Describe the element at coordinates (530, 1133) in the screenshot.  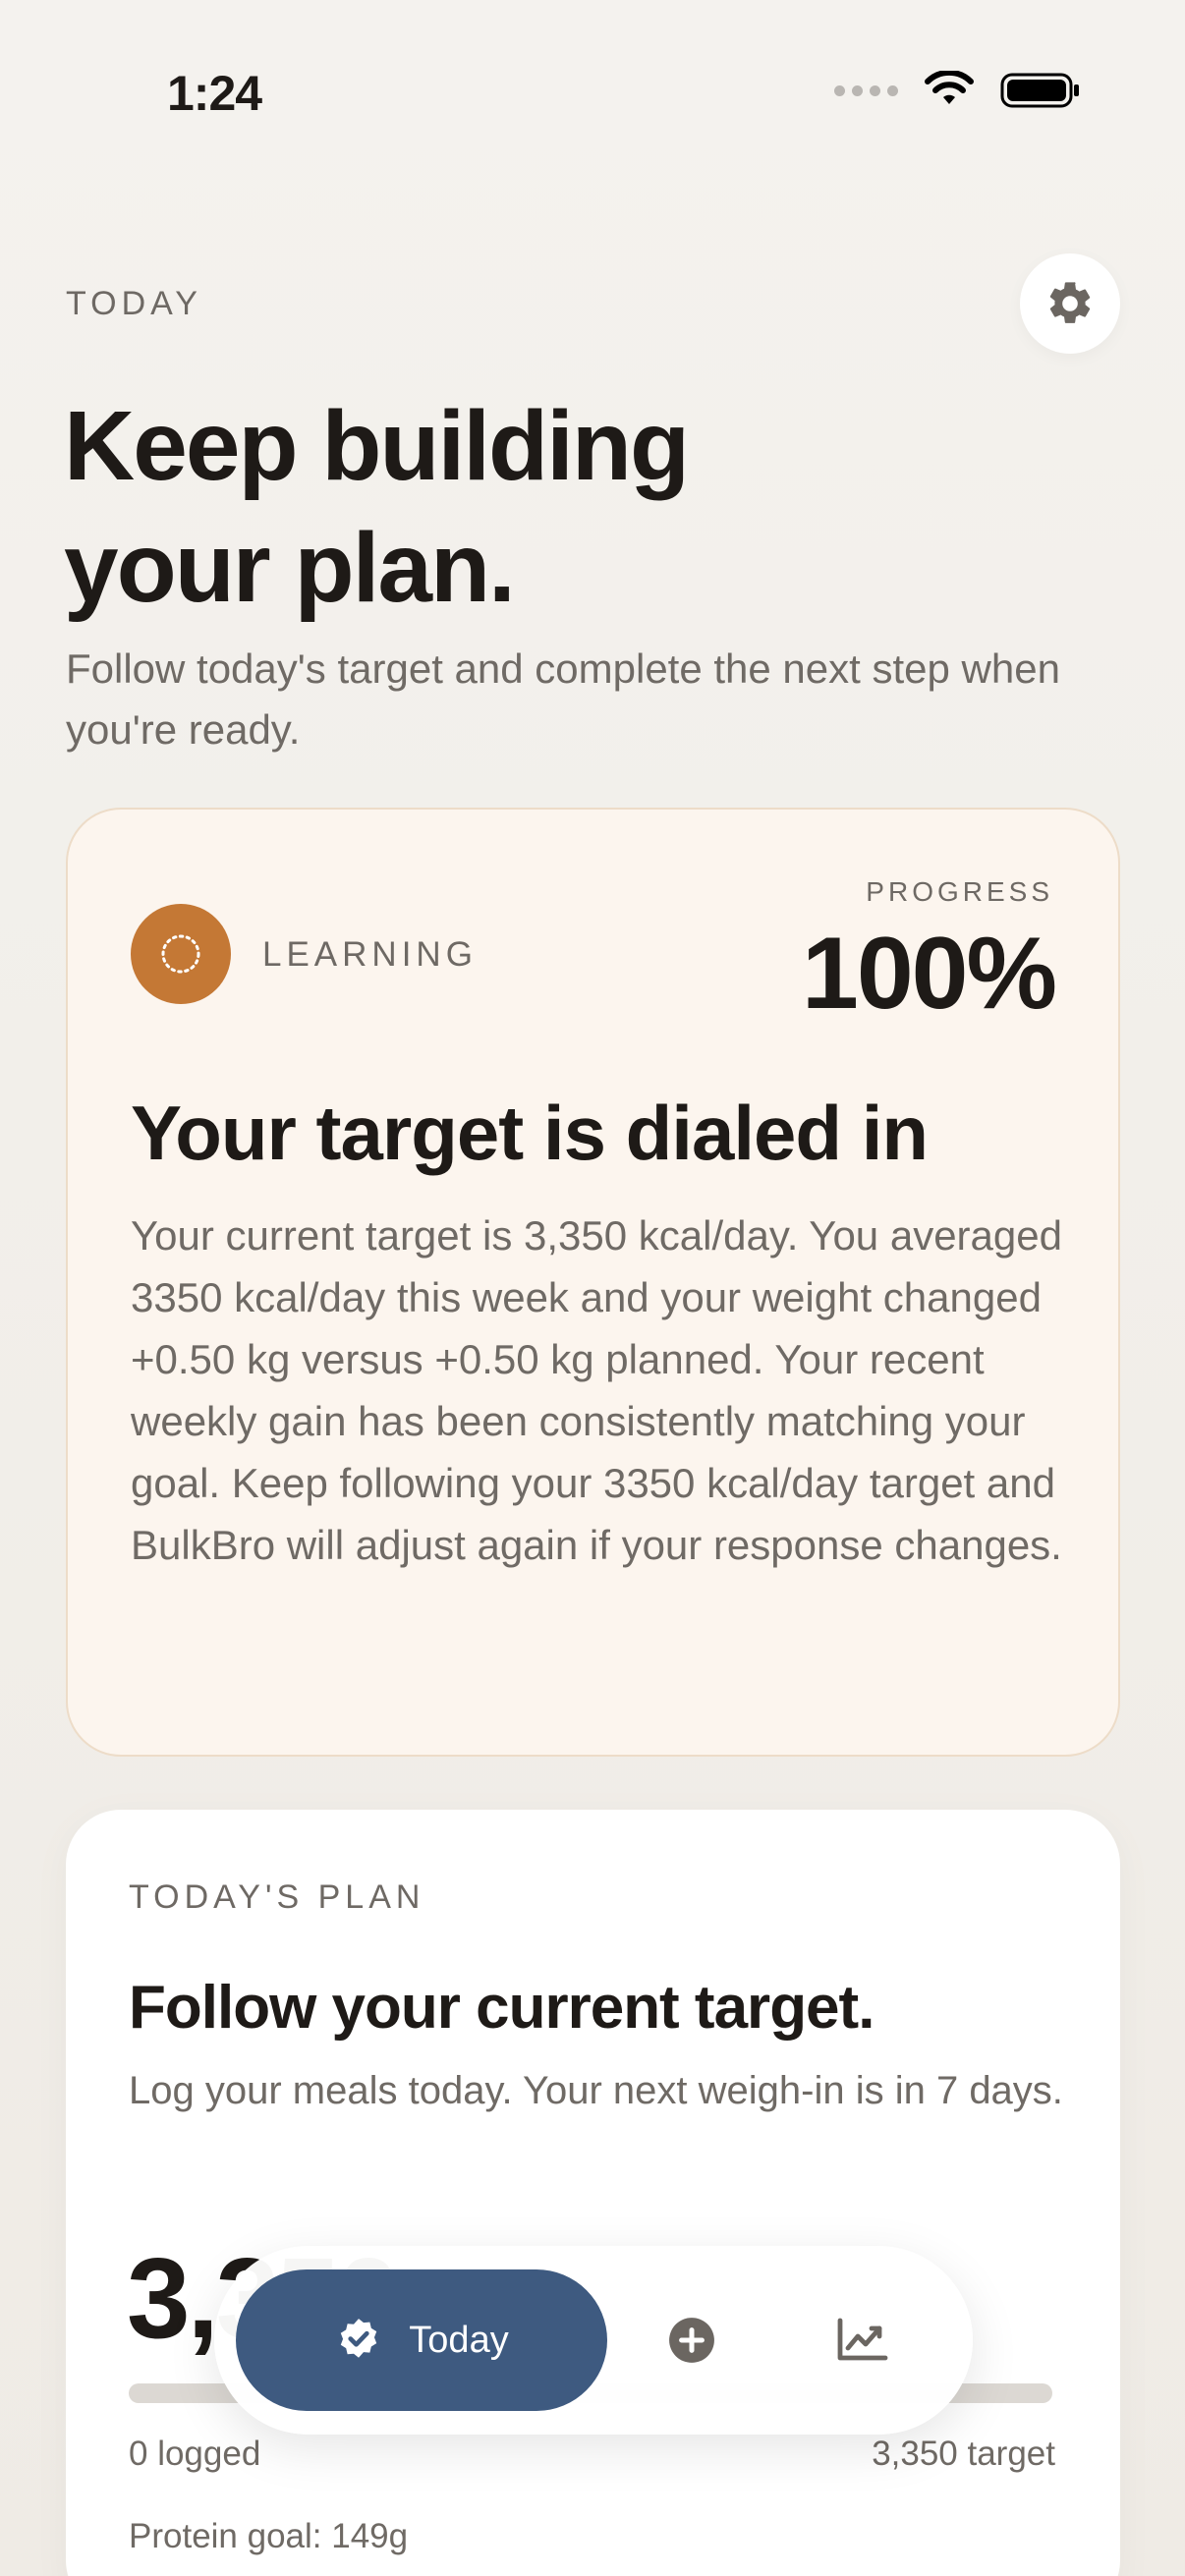
I see `learning-card-title: Your target is dialed in` at that location.